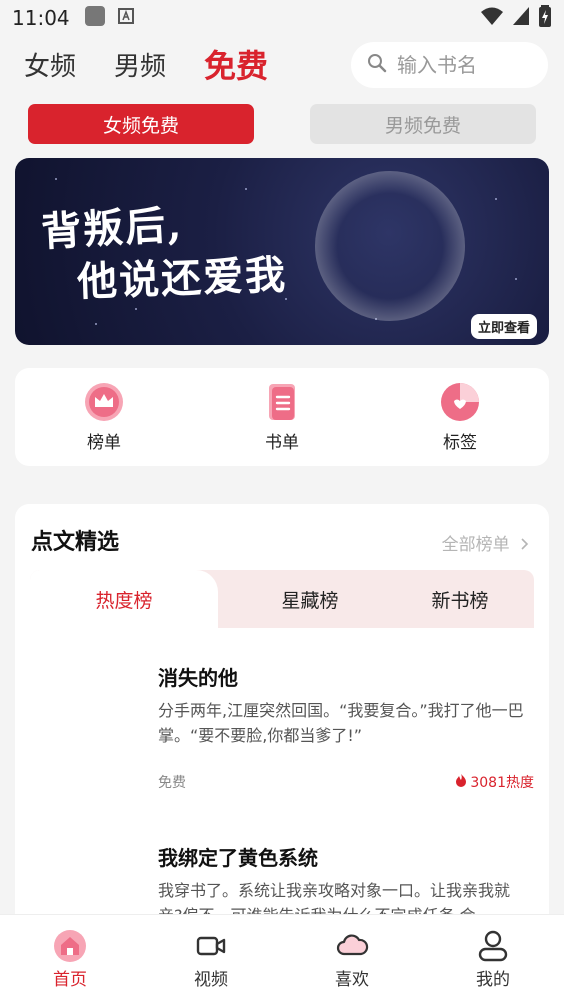 The image size is (564, 1004). I want to click on status-time: 11:04, so click(41, 18).